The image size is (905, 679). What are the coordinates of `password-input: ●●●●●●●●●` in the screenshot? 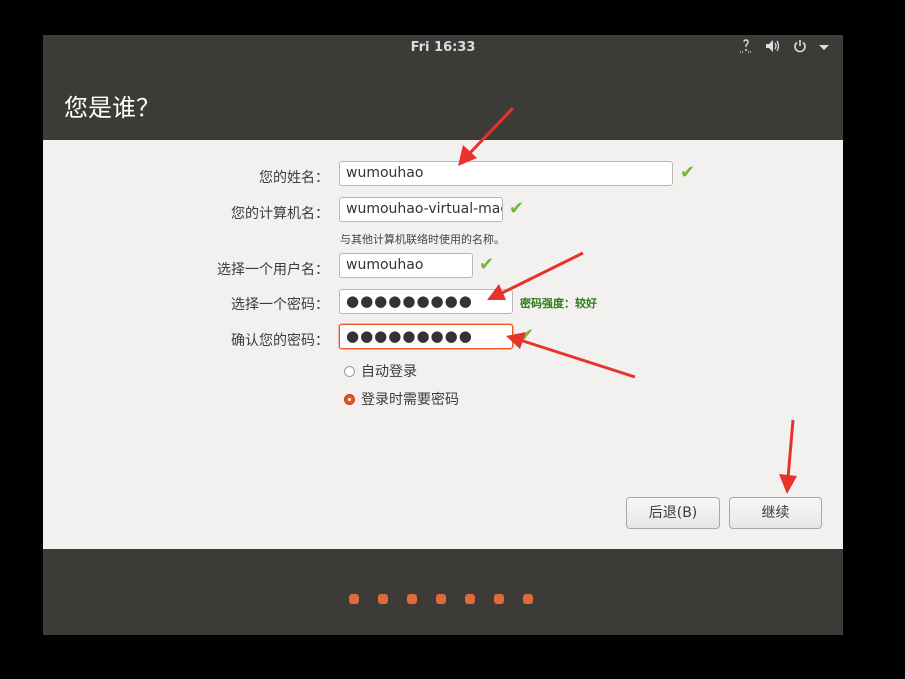 It's located at (426, 301).